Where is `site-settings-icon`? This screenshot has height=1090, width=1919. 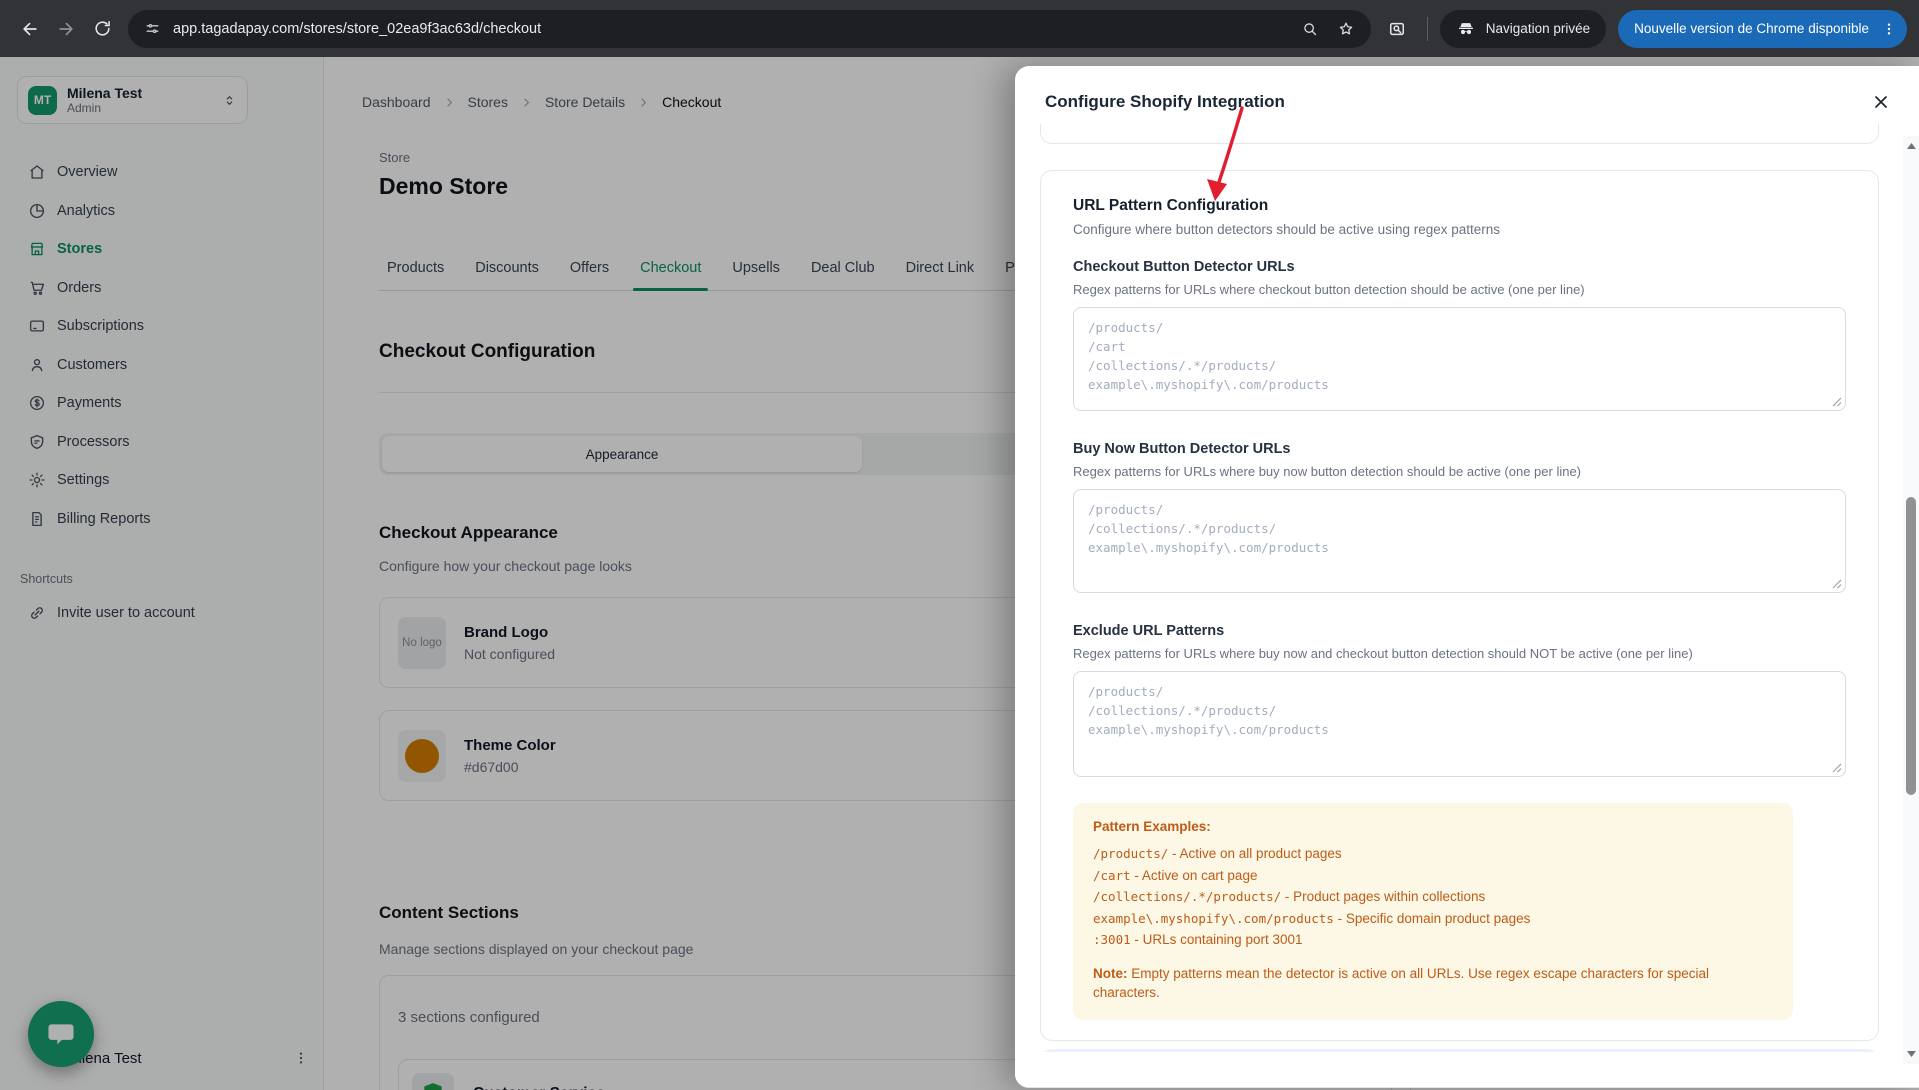
site-settings-icon is located at coordinates (152, 28).